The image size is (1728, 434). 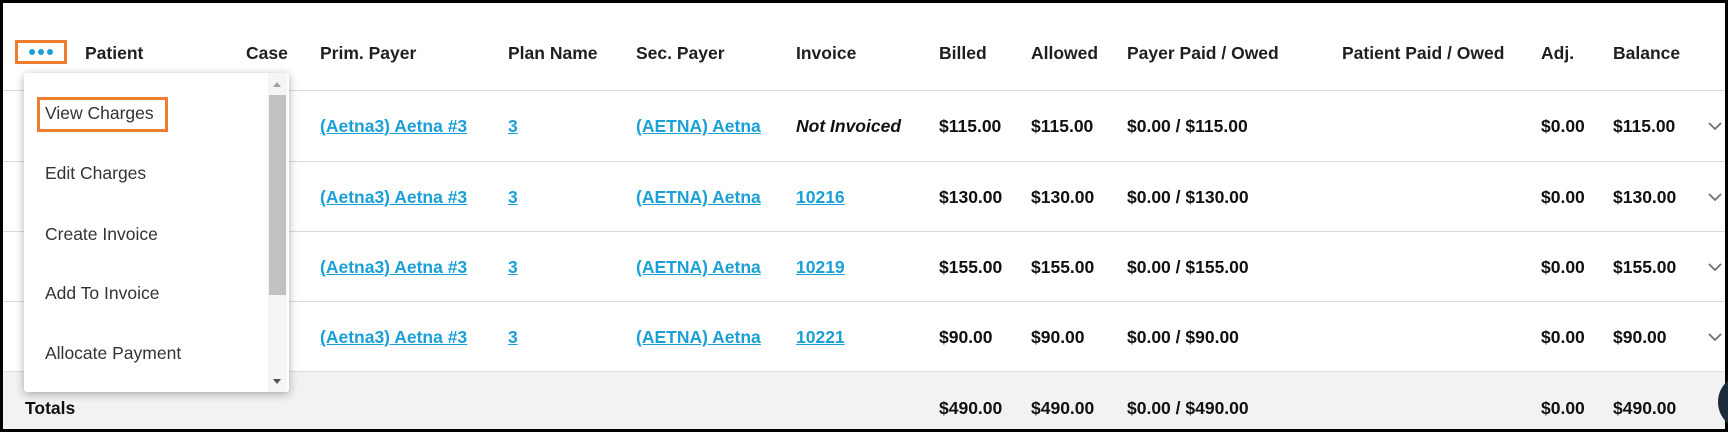 What do you see at coordinates (971, 197) in the screenshot?
I see `billed-amount: $130.00` at bounding box center [971, 197].